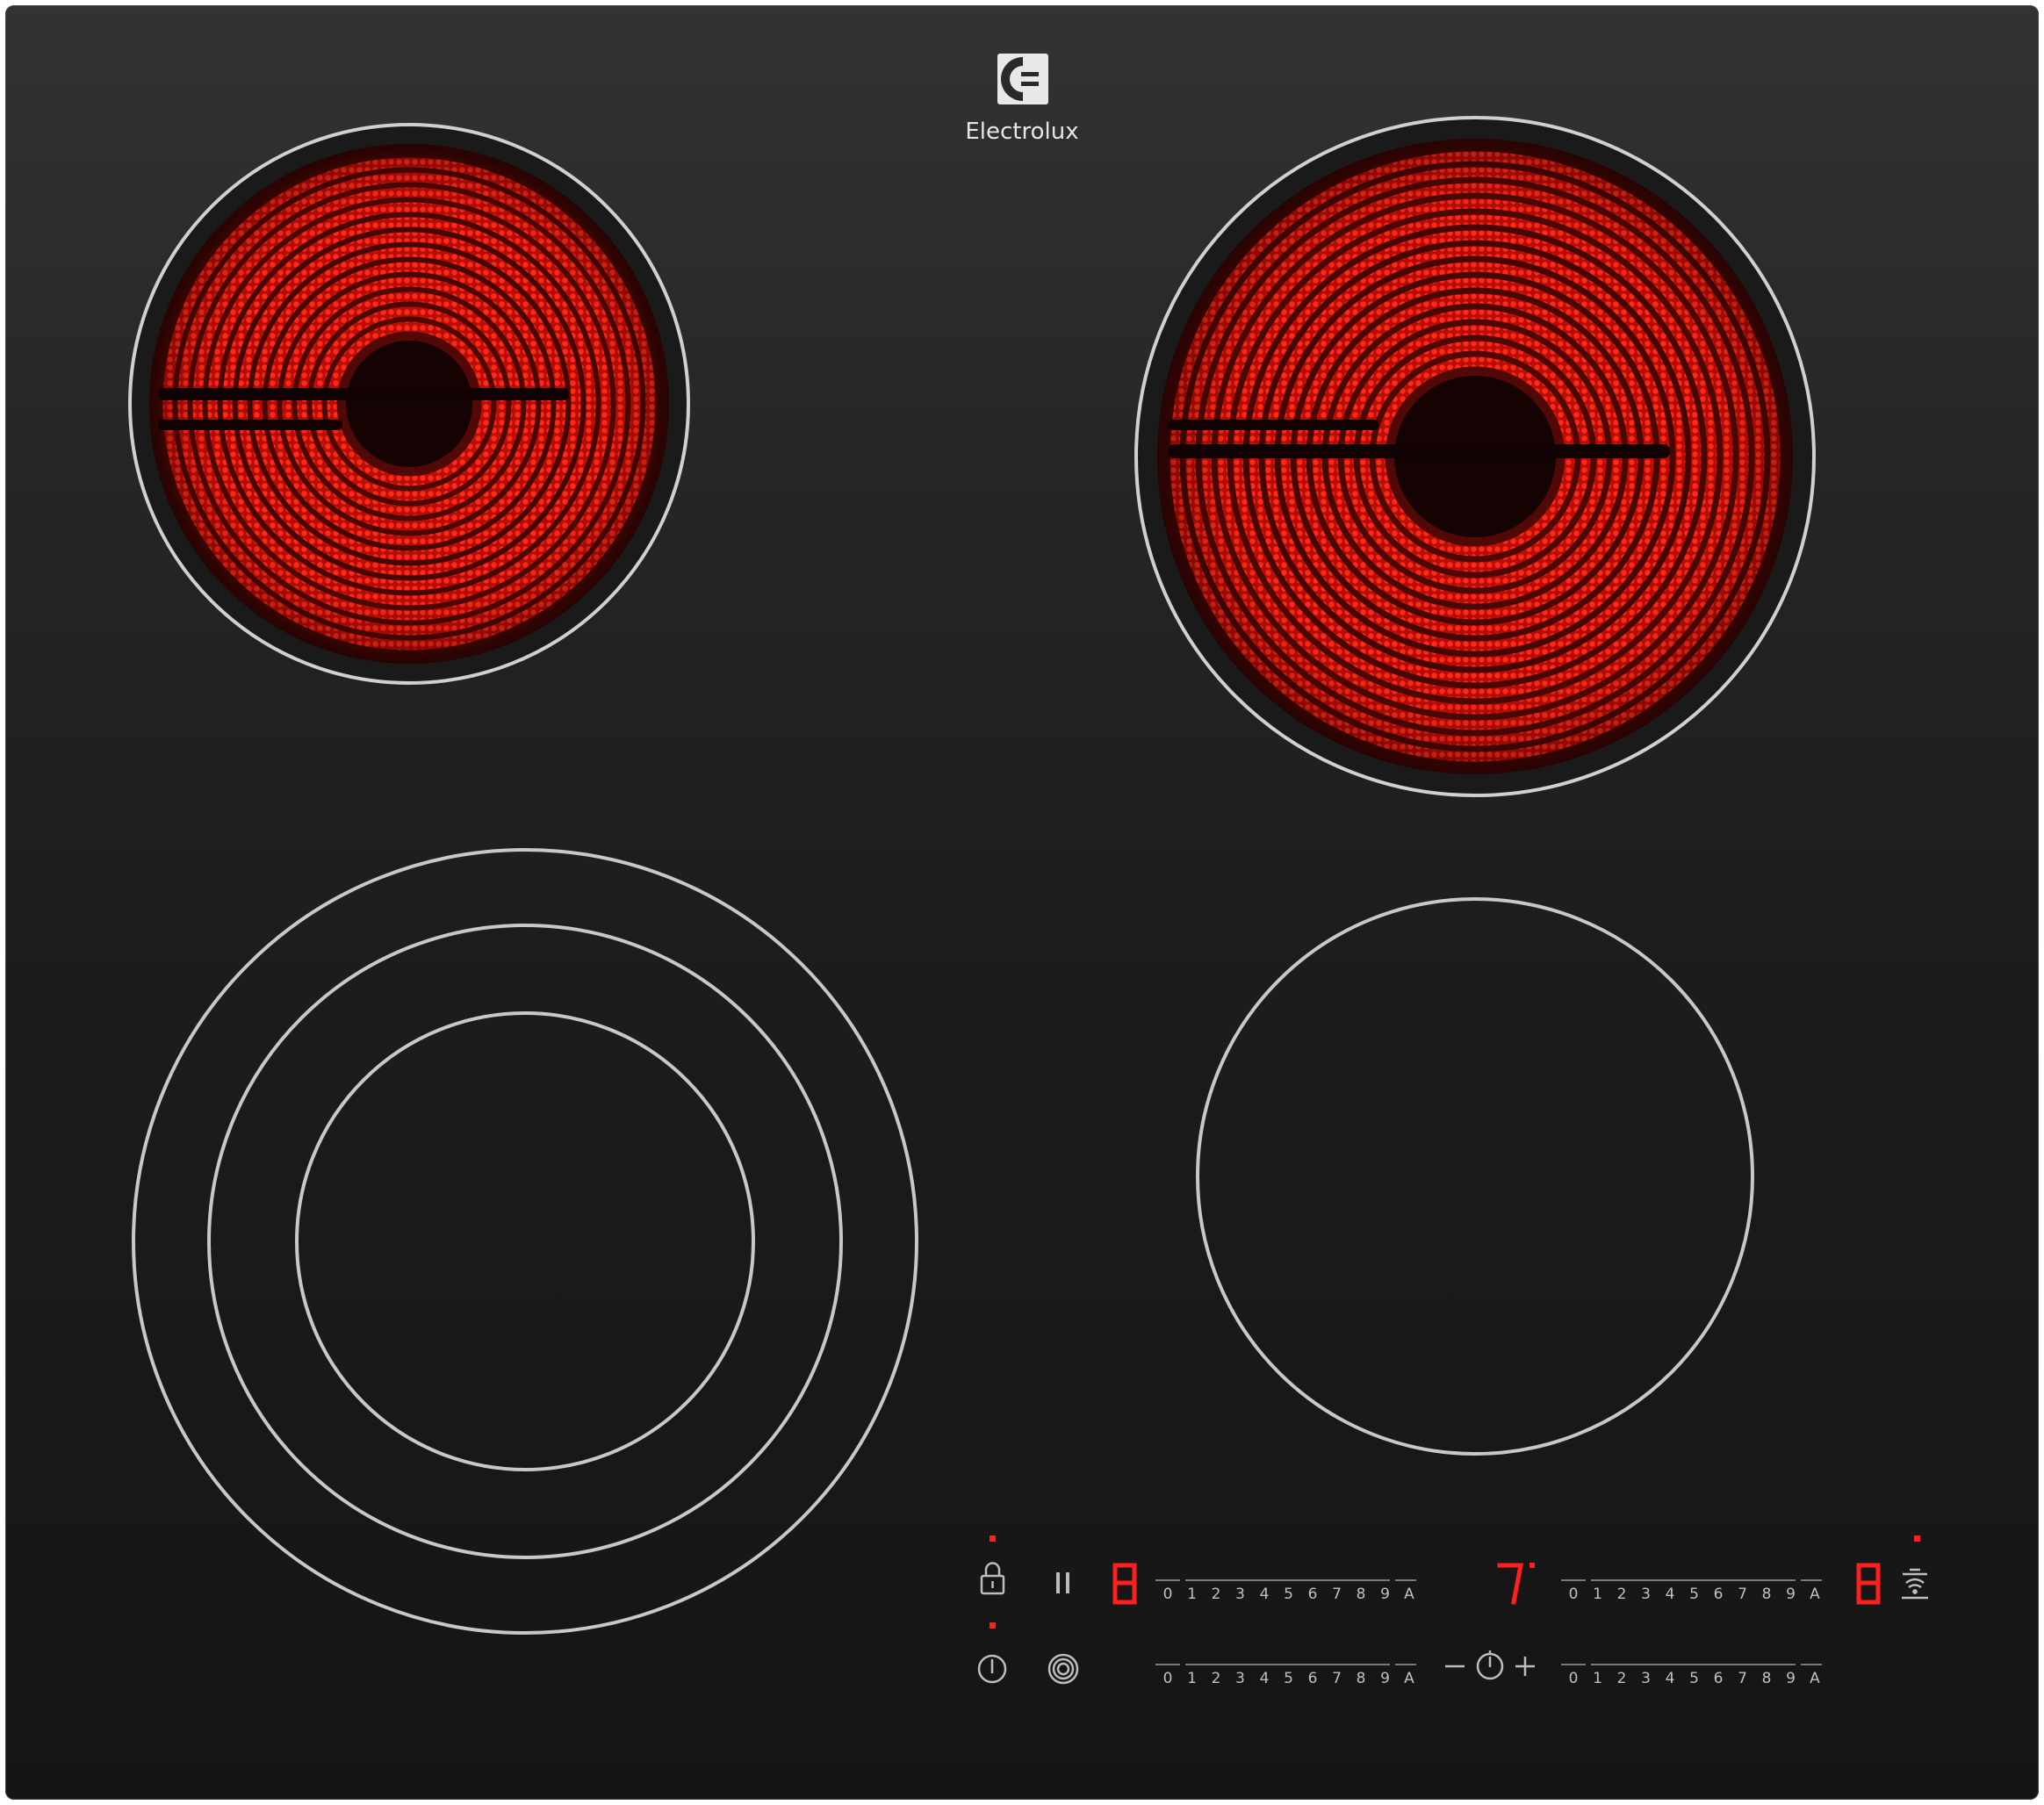 The image size is (2044, 1805). What do you see at coordinates (1022, 132) in the screenshot?
I see `brand-name: Electrolux` at bounding box center [1022, 132].